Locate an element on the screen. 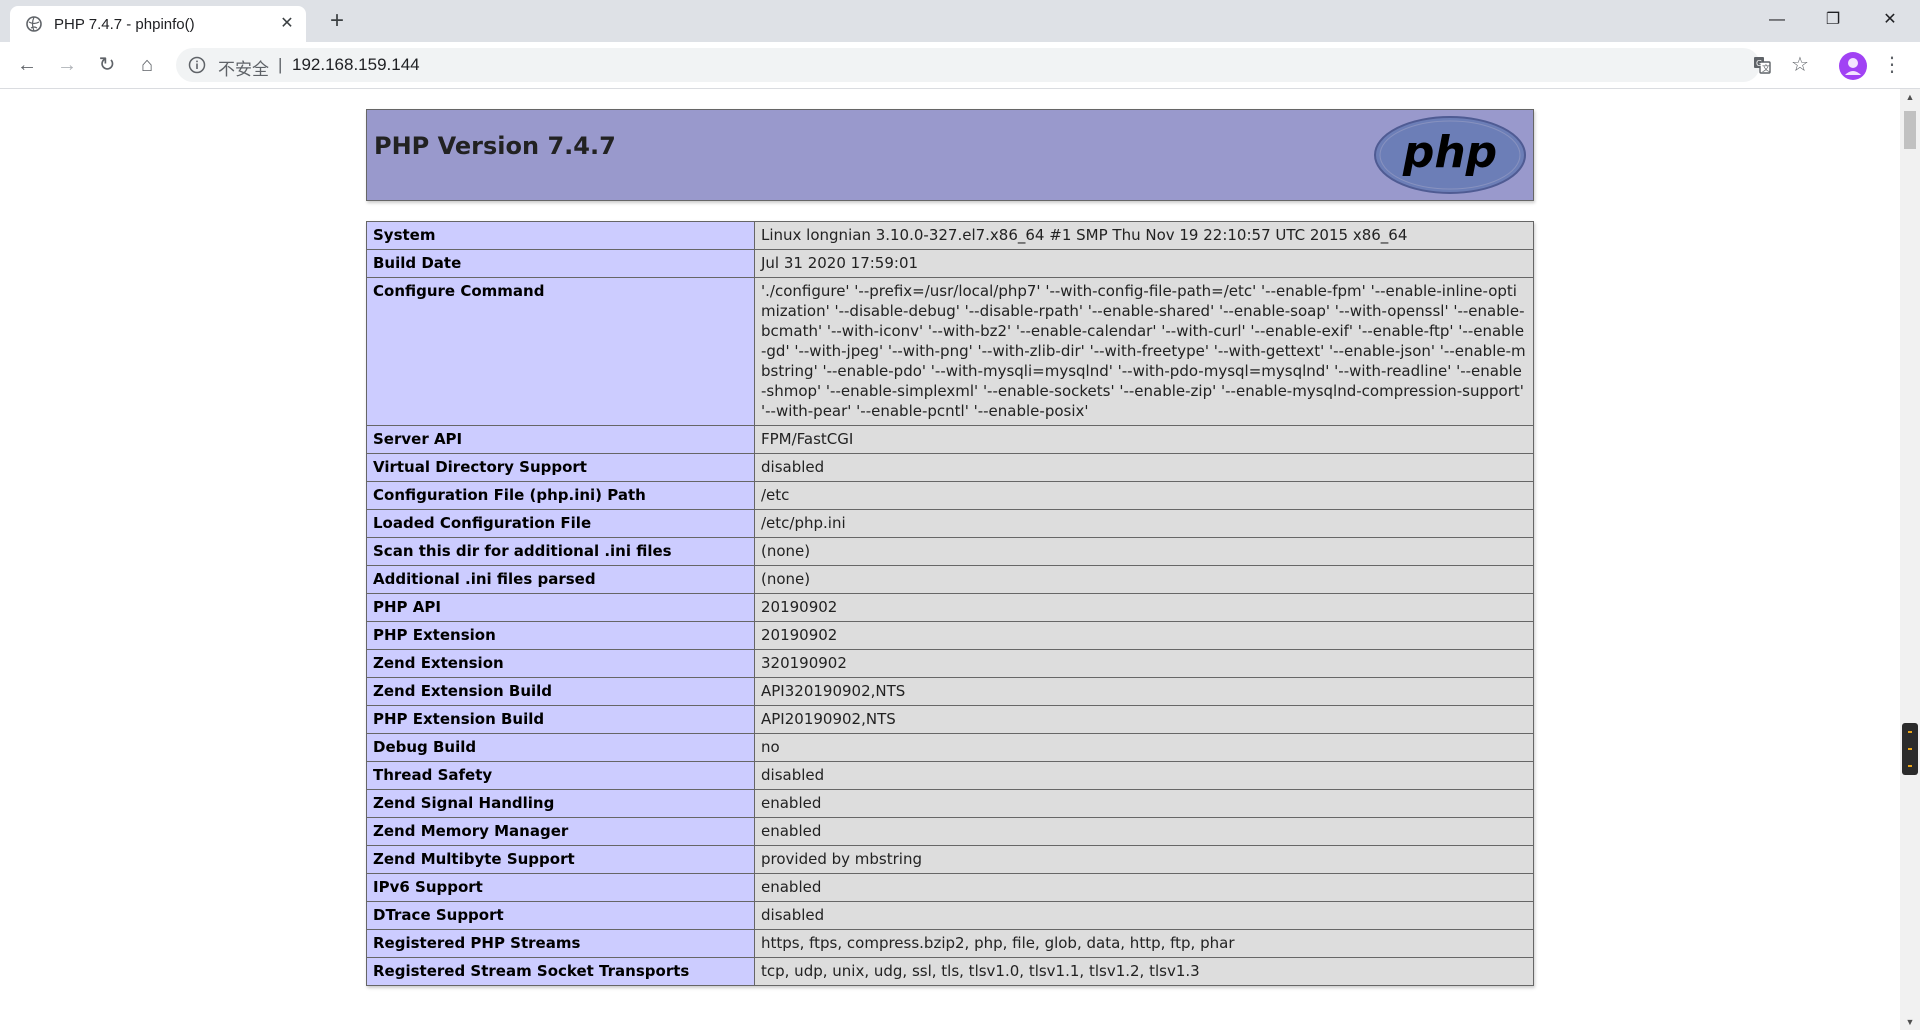 This screenshot has height=1030, width=1920. info-key: Zend Memory Manager is located at coordinates (560, 831).